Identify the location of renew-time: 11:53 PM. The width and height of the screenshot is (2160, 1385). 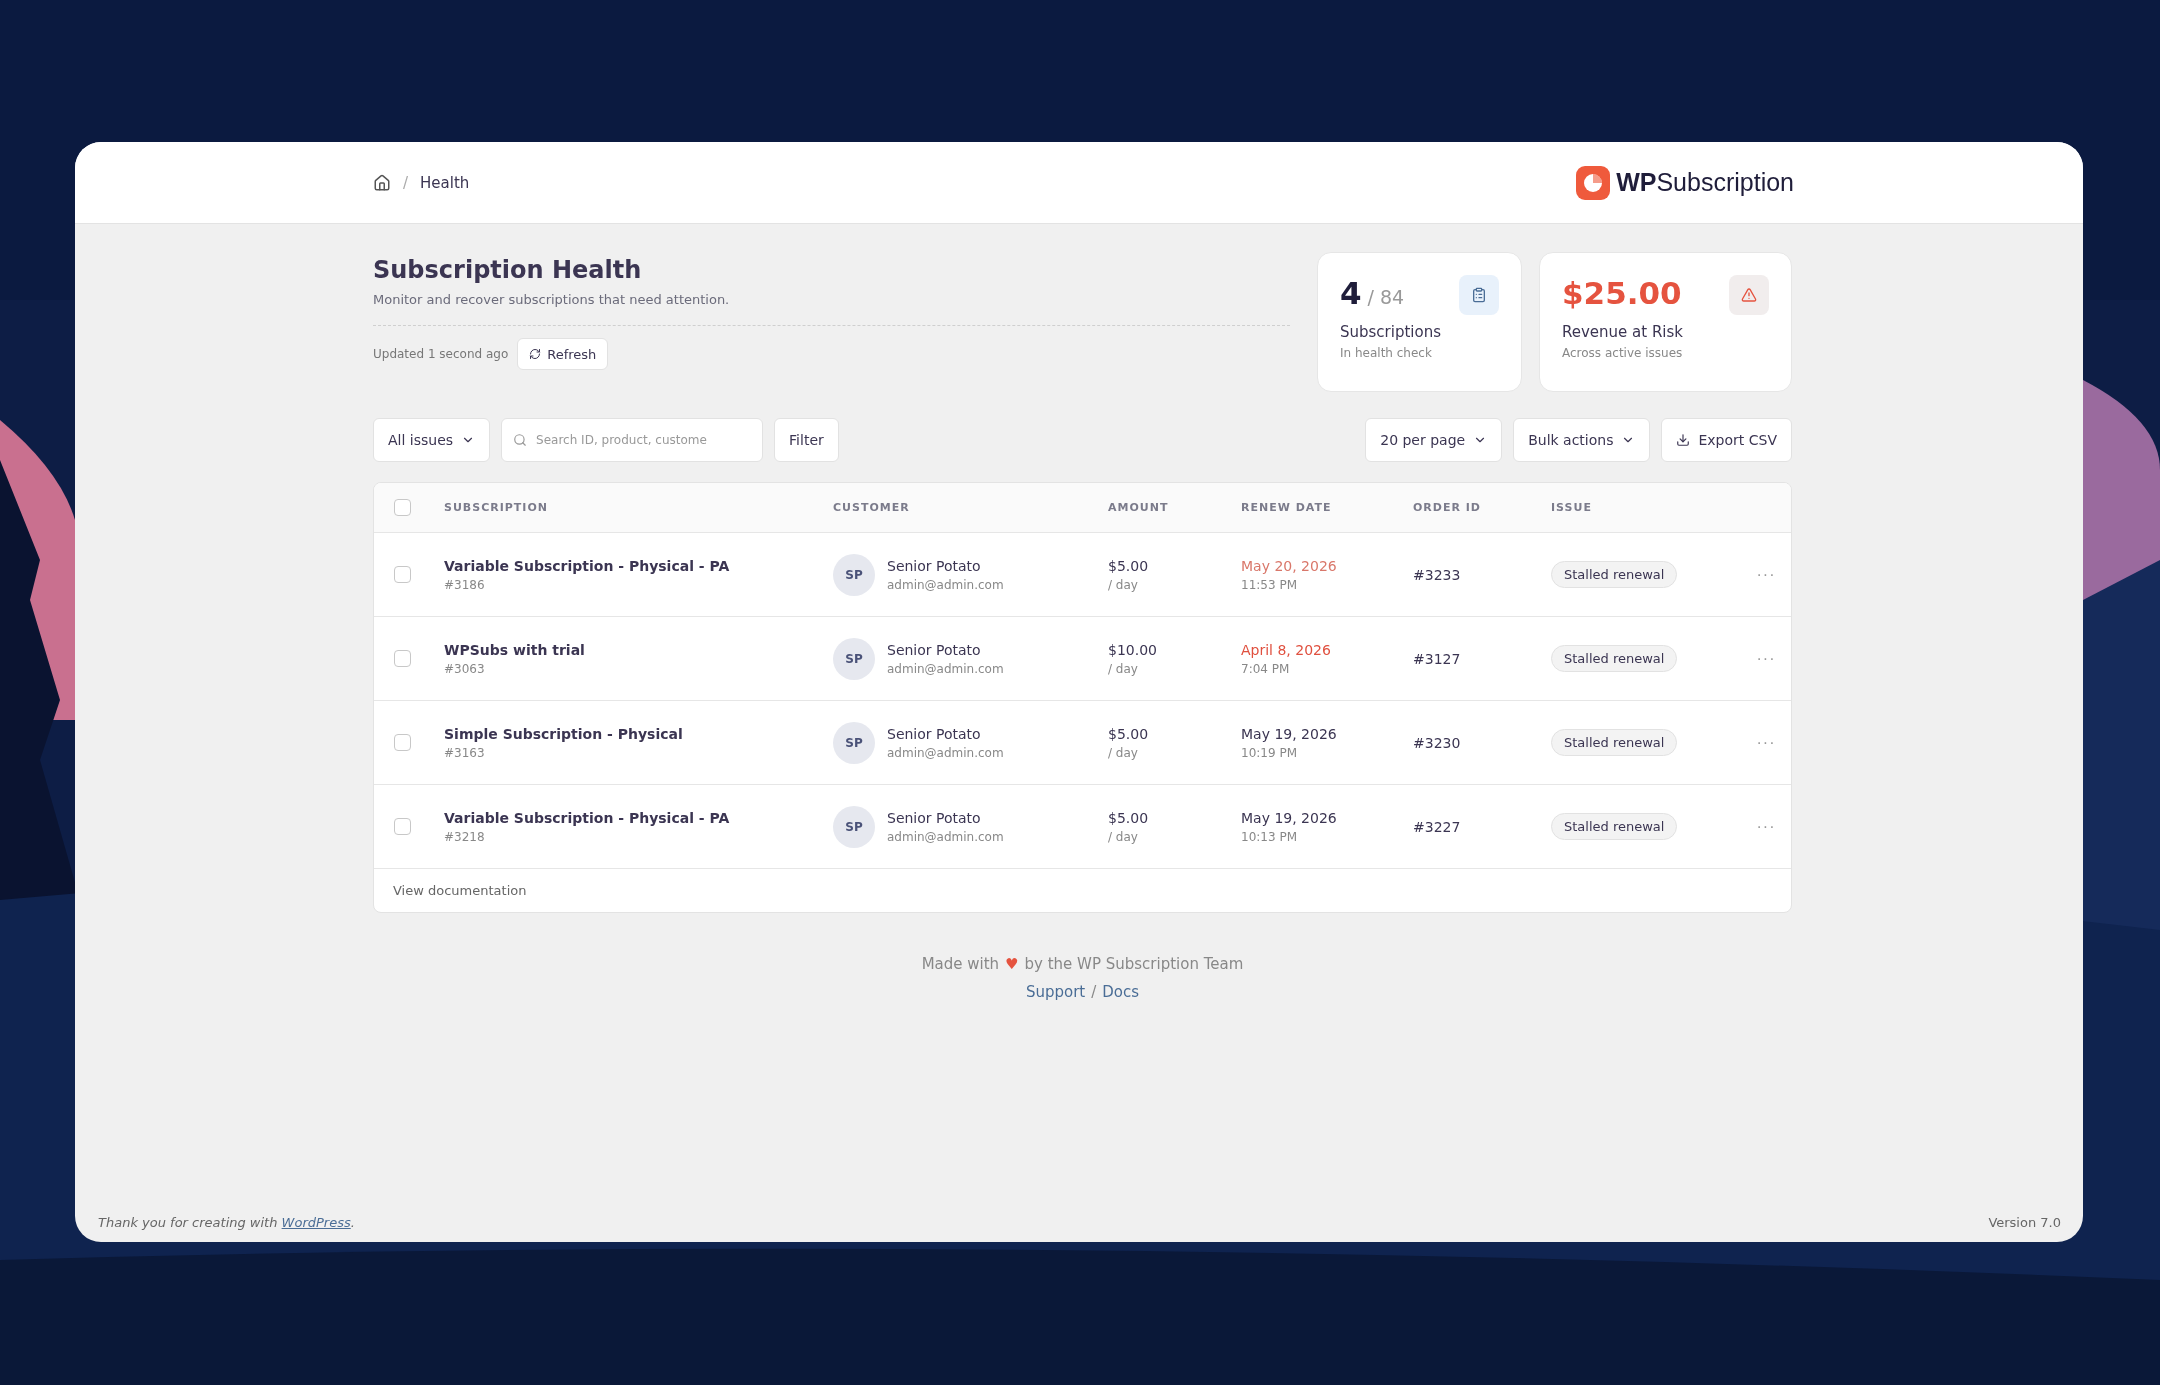
(1269, 584).